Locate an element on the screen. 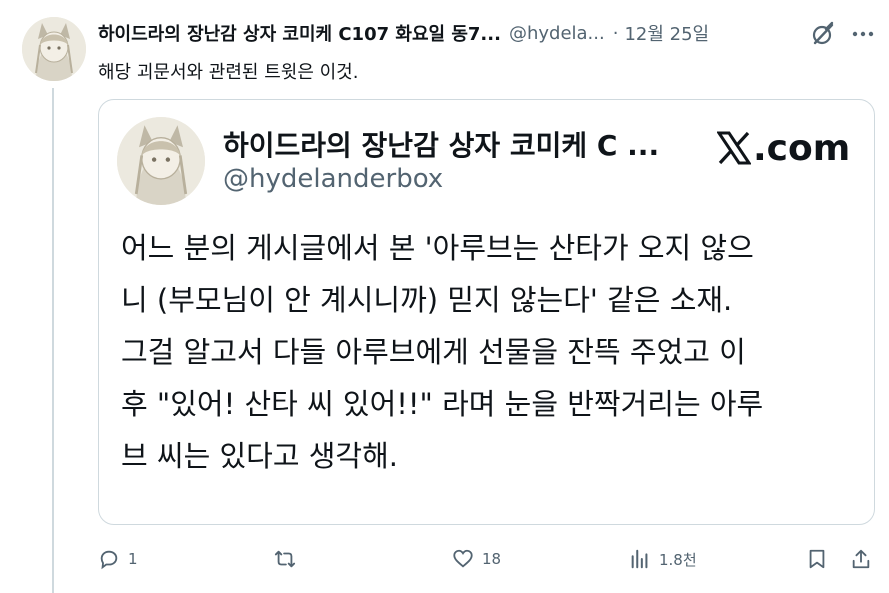  card-body-line: 후 "있어! 산타 씨 있어!!" 라며 눈을 반짝거리는 아루 is located at coordinates (442, 404).